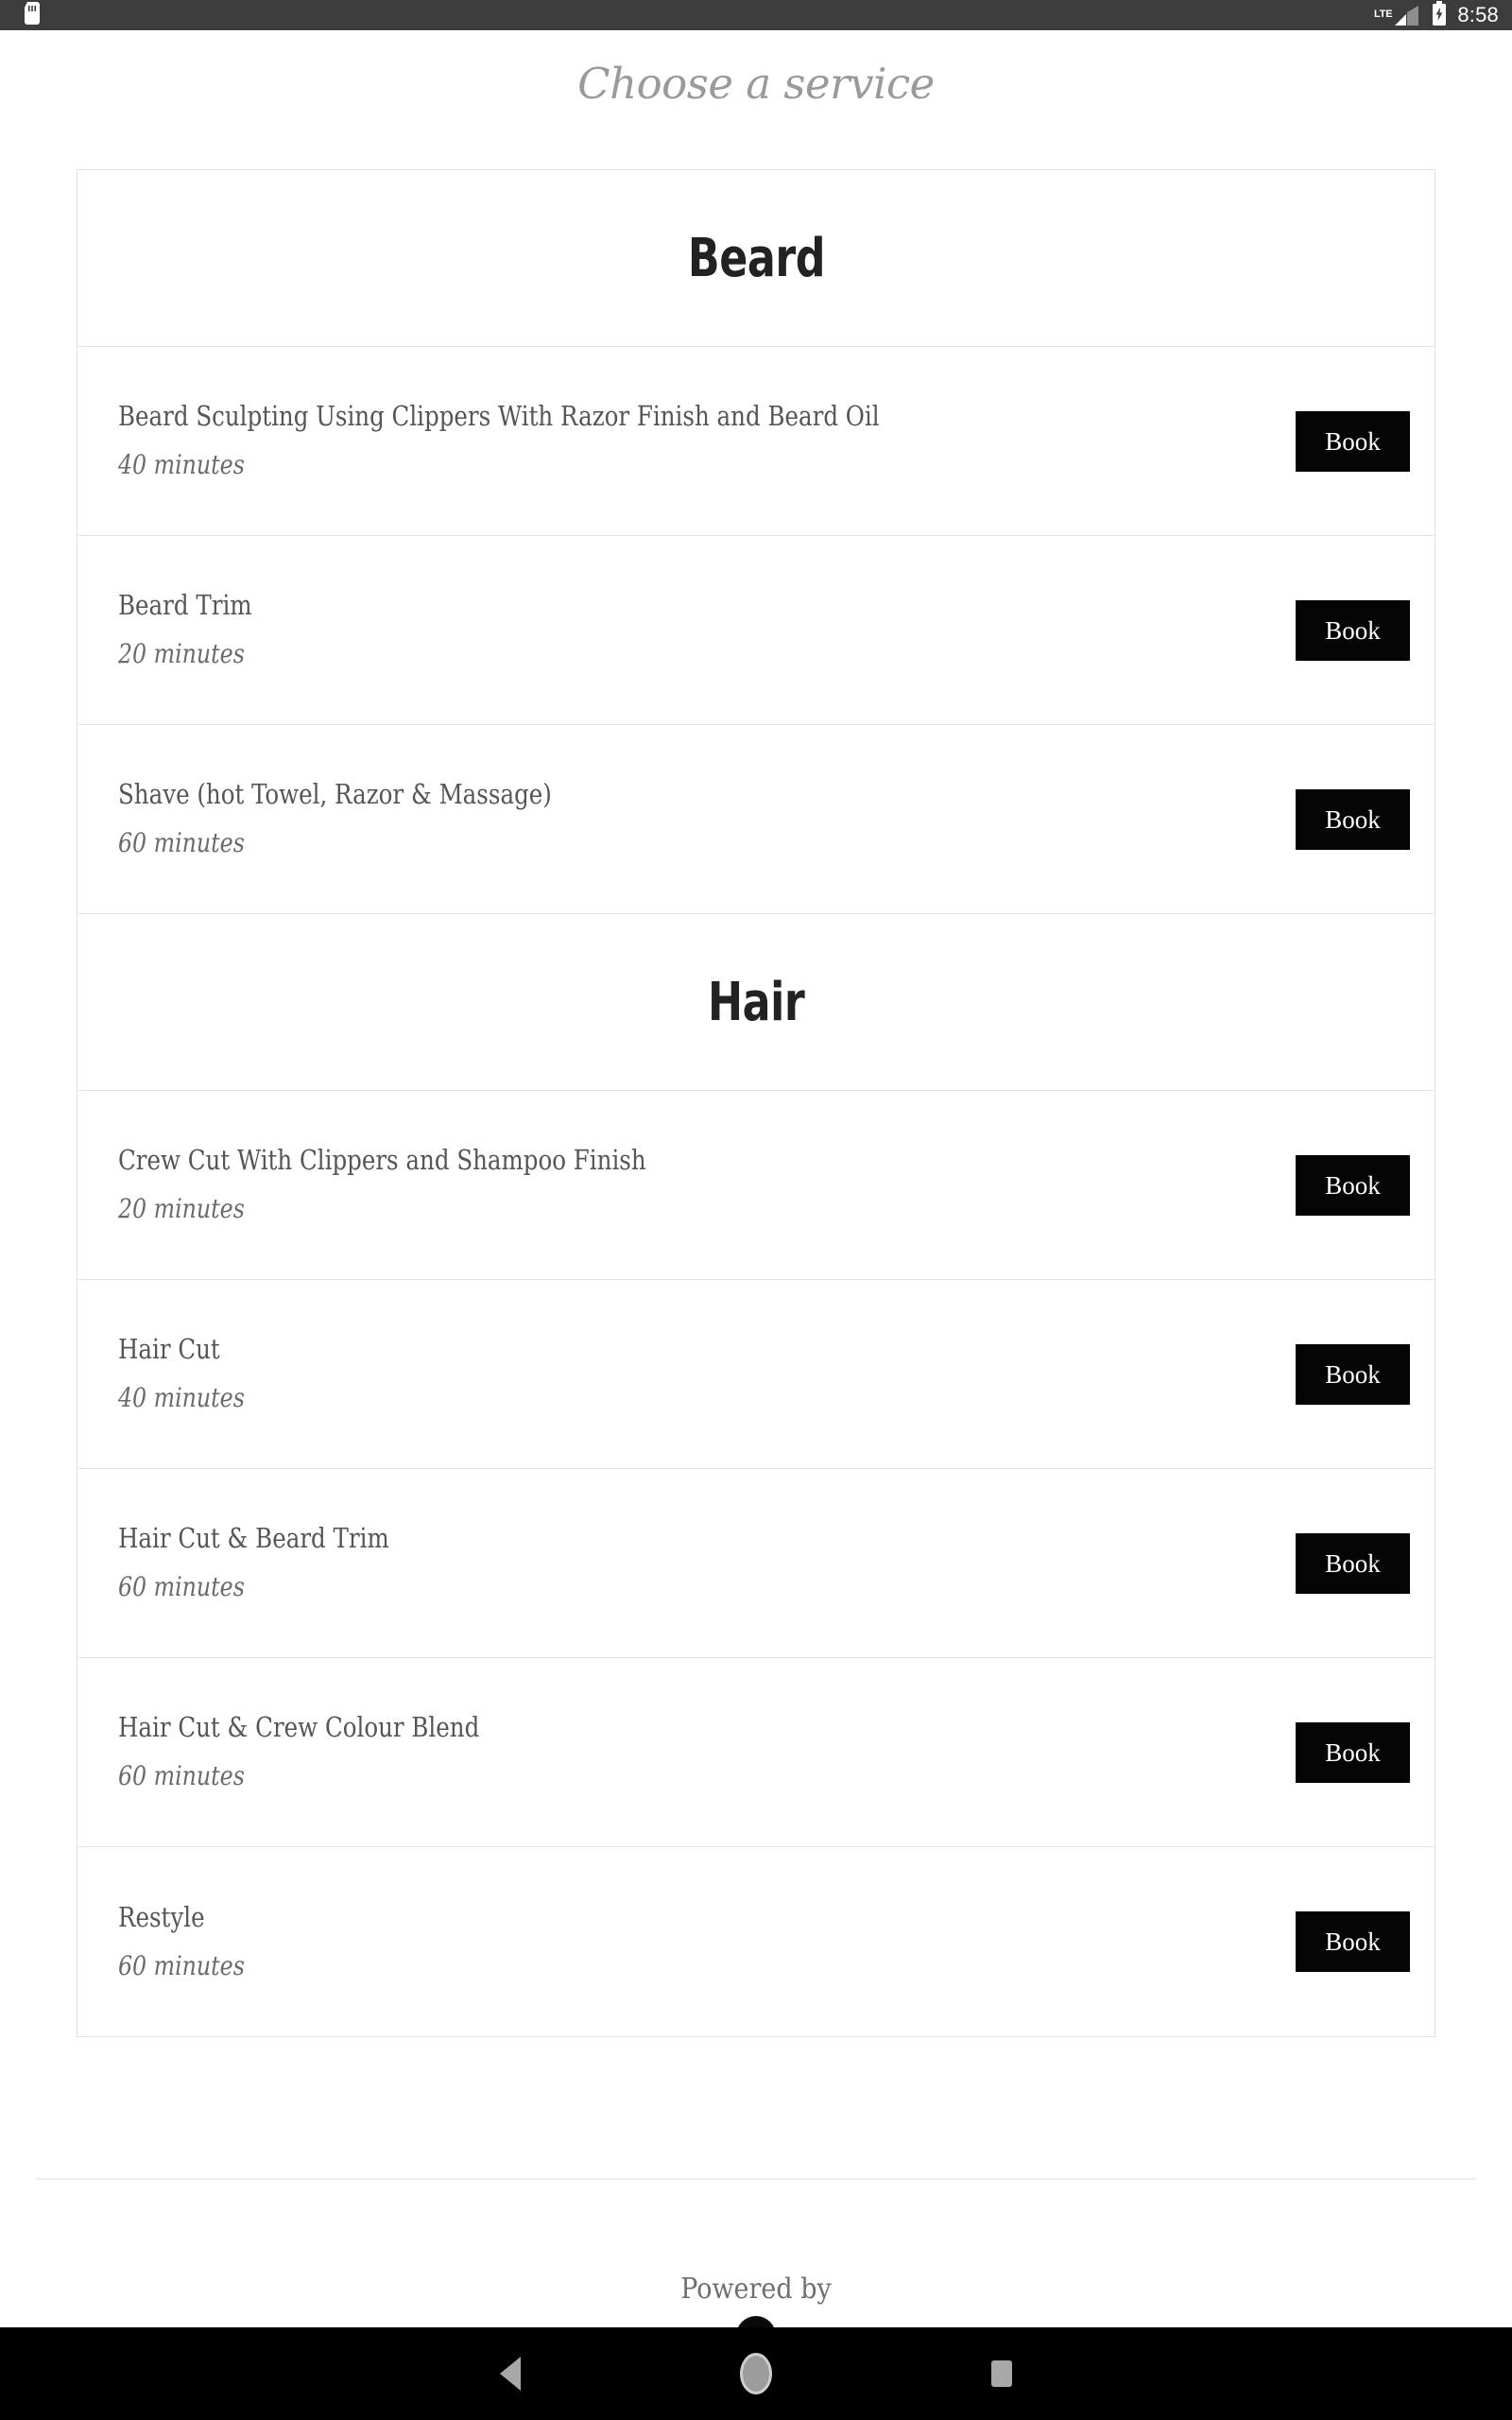 Image resolution: width=1512 pixels, height=2420 pixels. What do you see at coordinates (185, 605) in the screenshot?
I see `service-name: Beard Trim` at bounding box center [185, 605].